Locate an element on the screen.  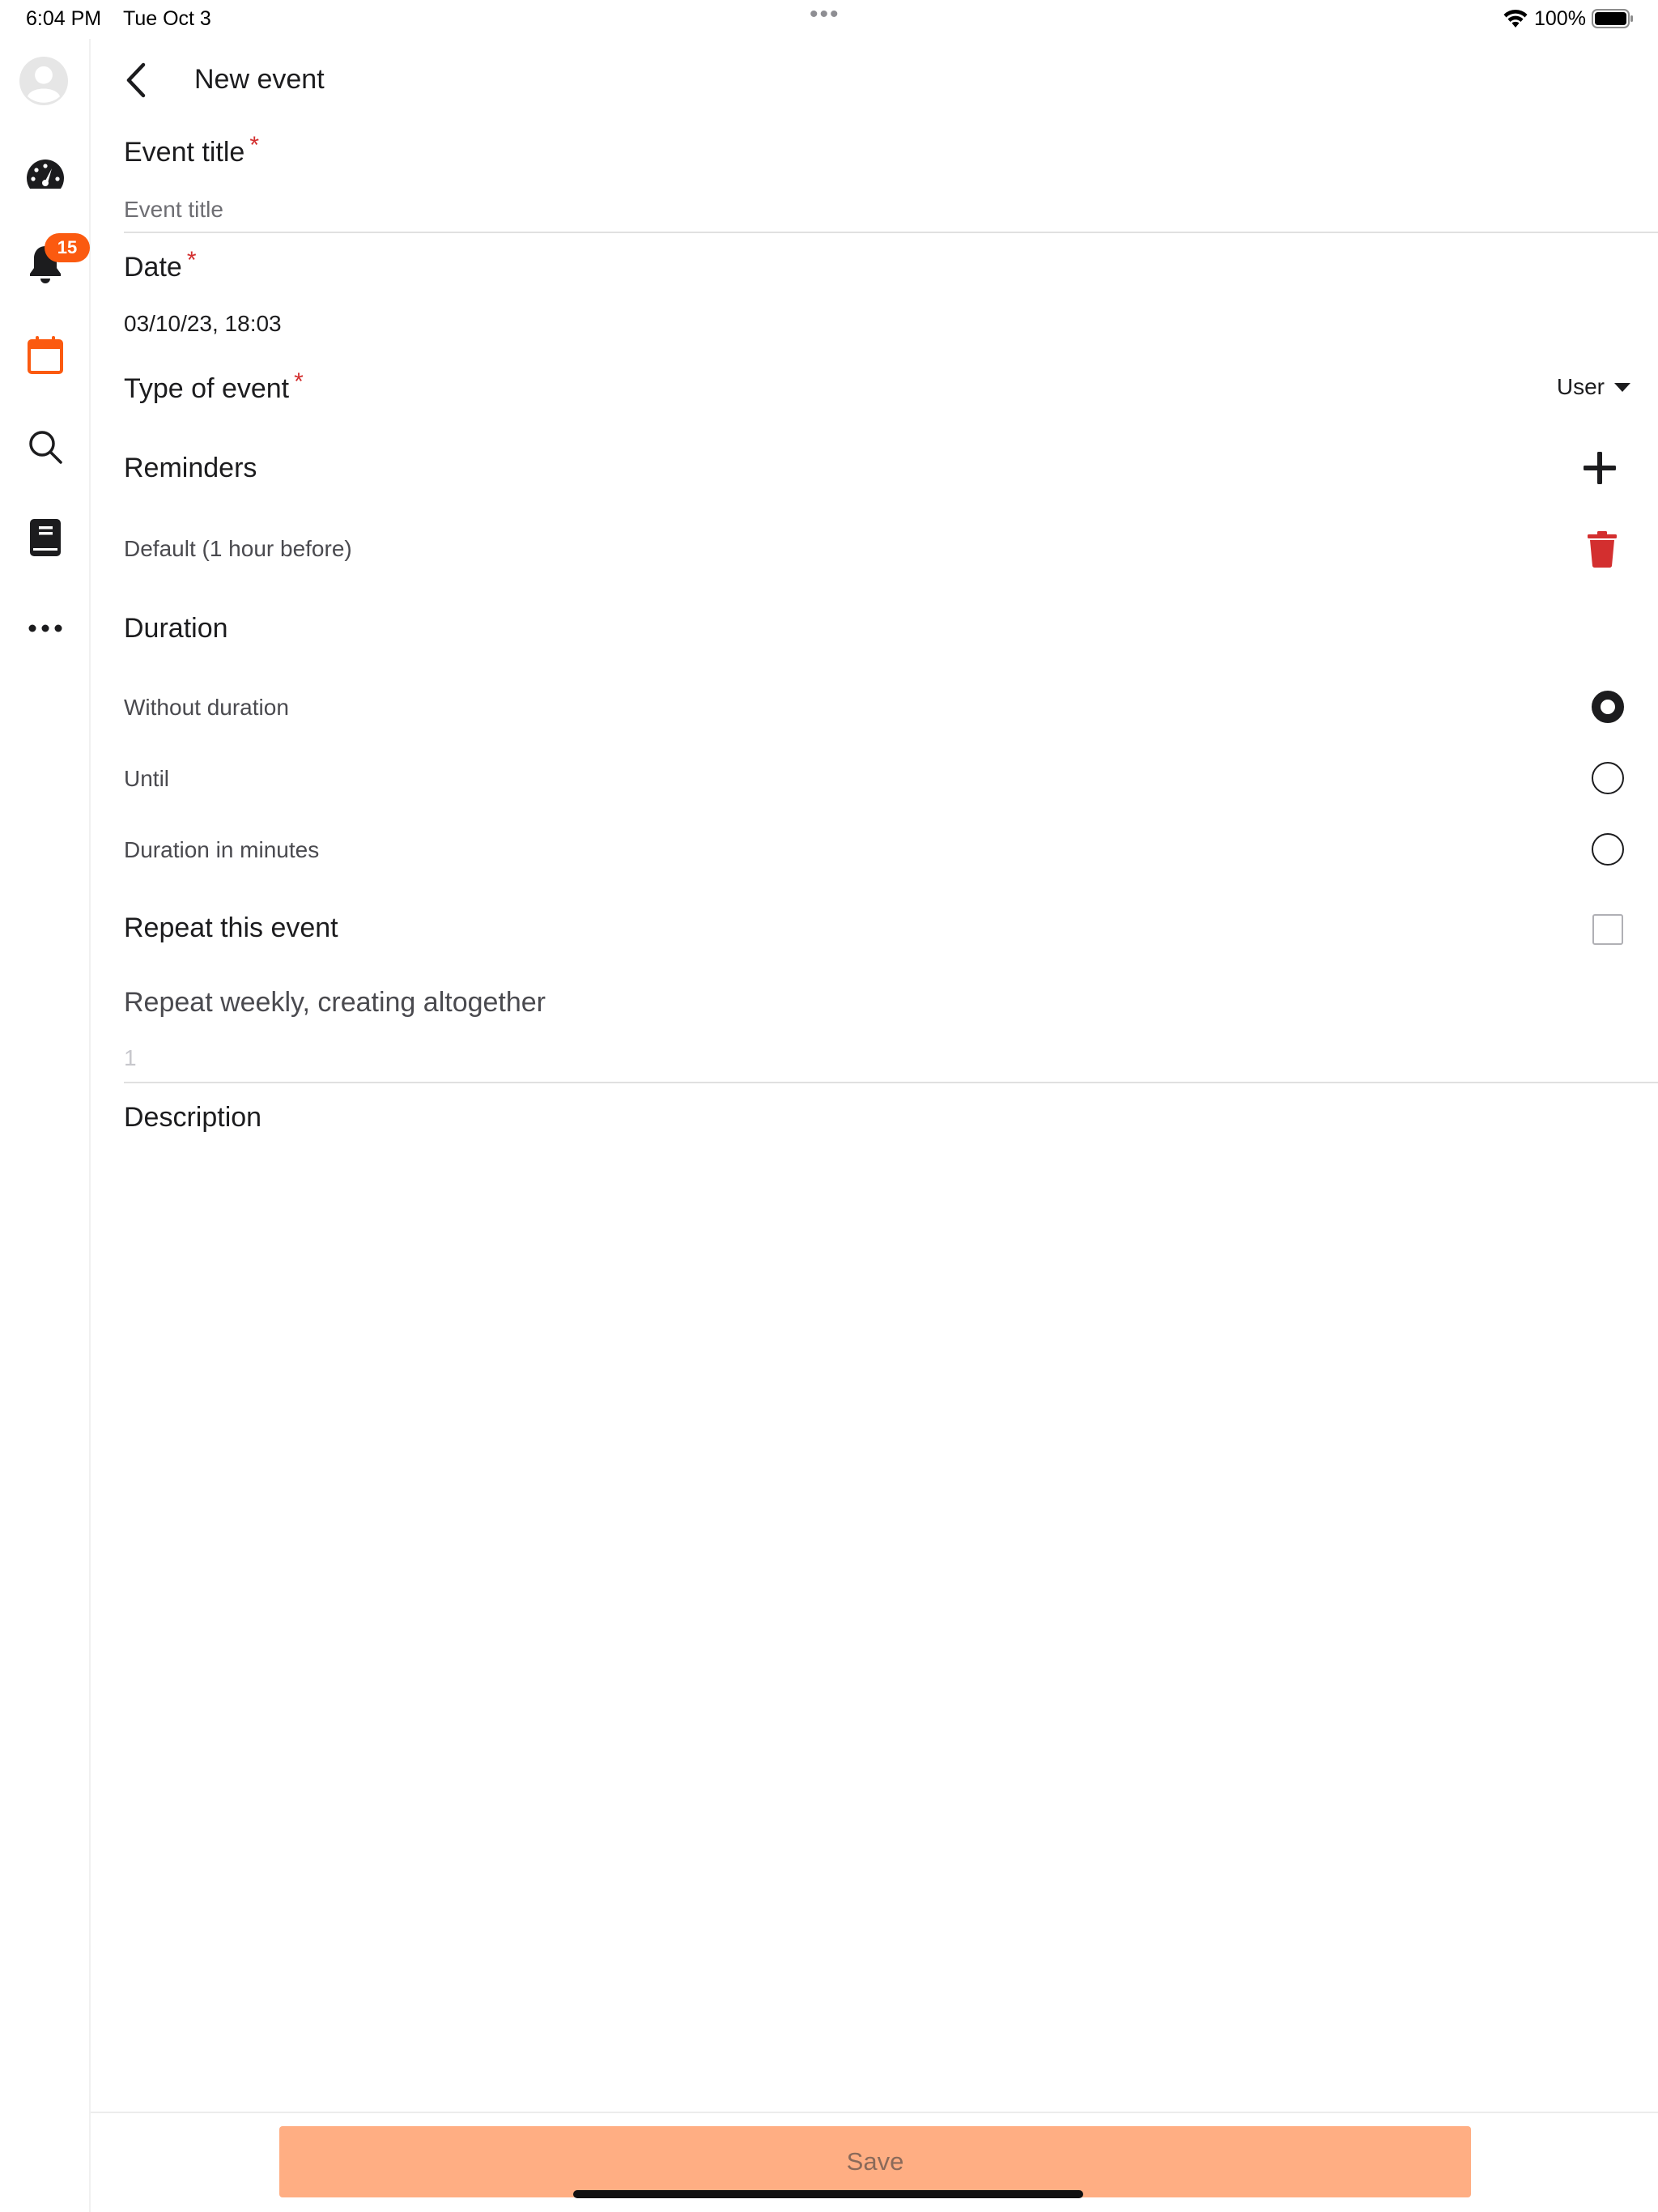
date-label: Date * is located at coordinates (160, 266).